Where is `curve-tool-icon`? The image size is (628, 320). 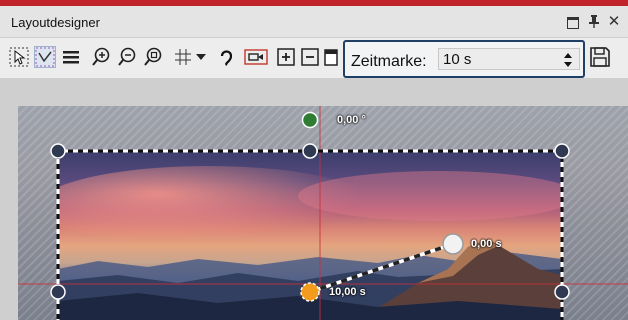 curve-tool-icon is located at coordinates (45, 57).